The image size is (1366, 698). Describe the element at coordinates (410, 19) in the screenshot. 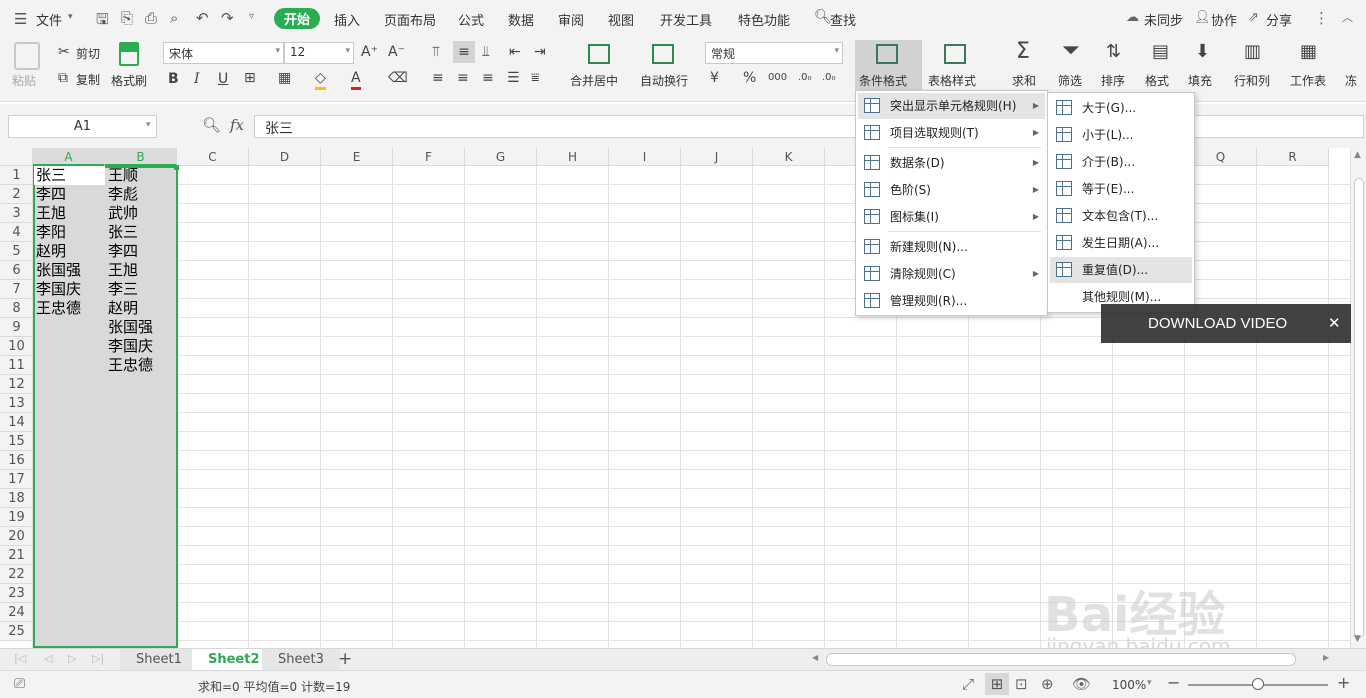

I see `tab-page-layout: 页面布局` at that location.